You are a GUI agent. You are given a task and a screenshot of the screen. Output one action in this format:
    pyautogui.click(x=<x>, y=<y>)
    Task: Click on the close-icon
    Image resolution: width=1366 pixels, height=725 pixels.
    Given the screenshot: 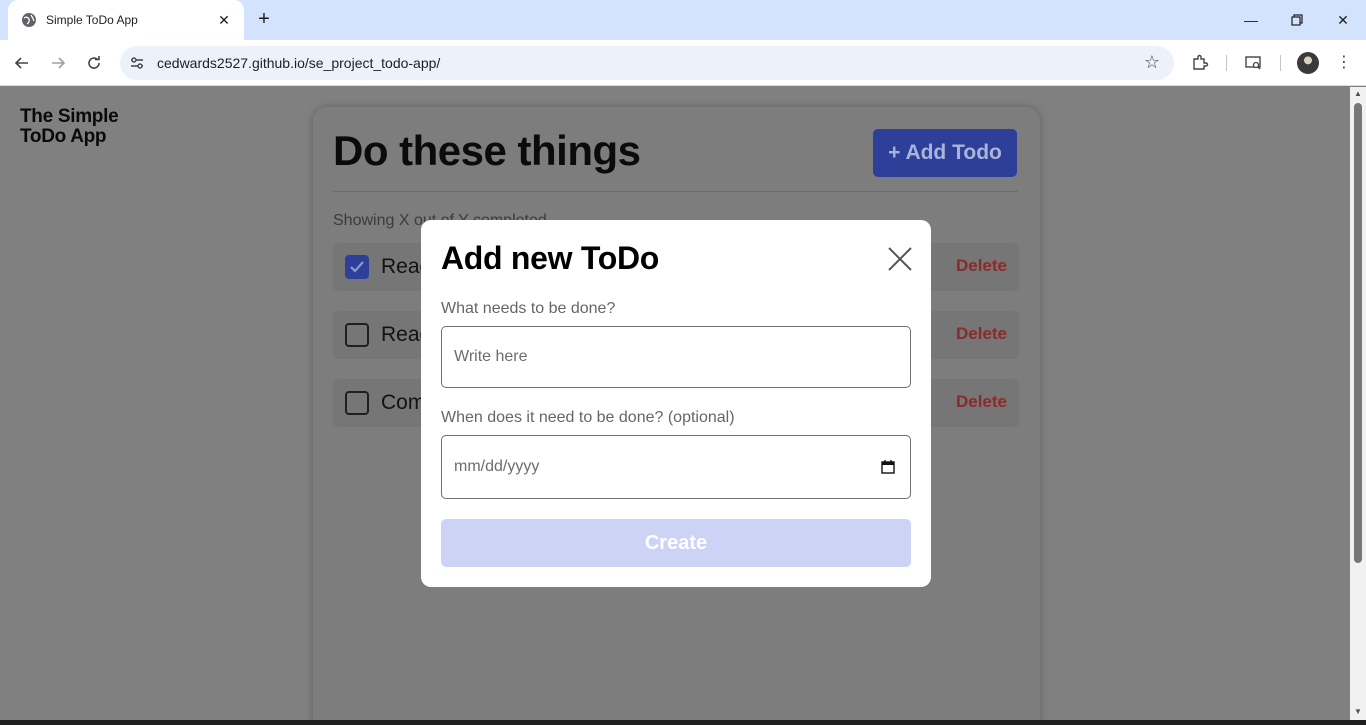 What is the action you would take?
    pyautogui.click(x=900, y=259)
    